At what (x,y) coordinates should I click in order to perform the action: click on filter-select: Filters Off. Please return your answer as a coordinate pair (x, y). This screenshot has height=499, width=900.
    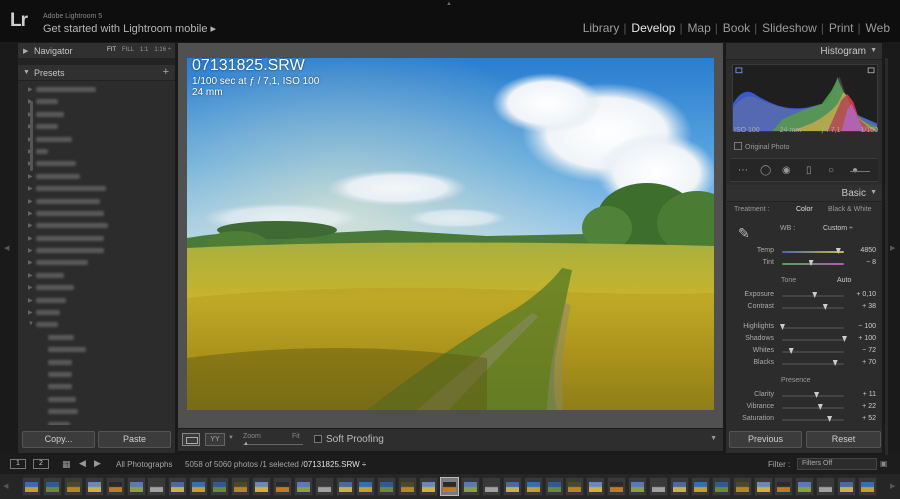
    Looking at the image, I should click on (837, 464).